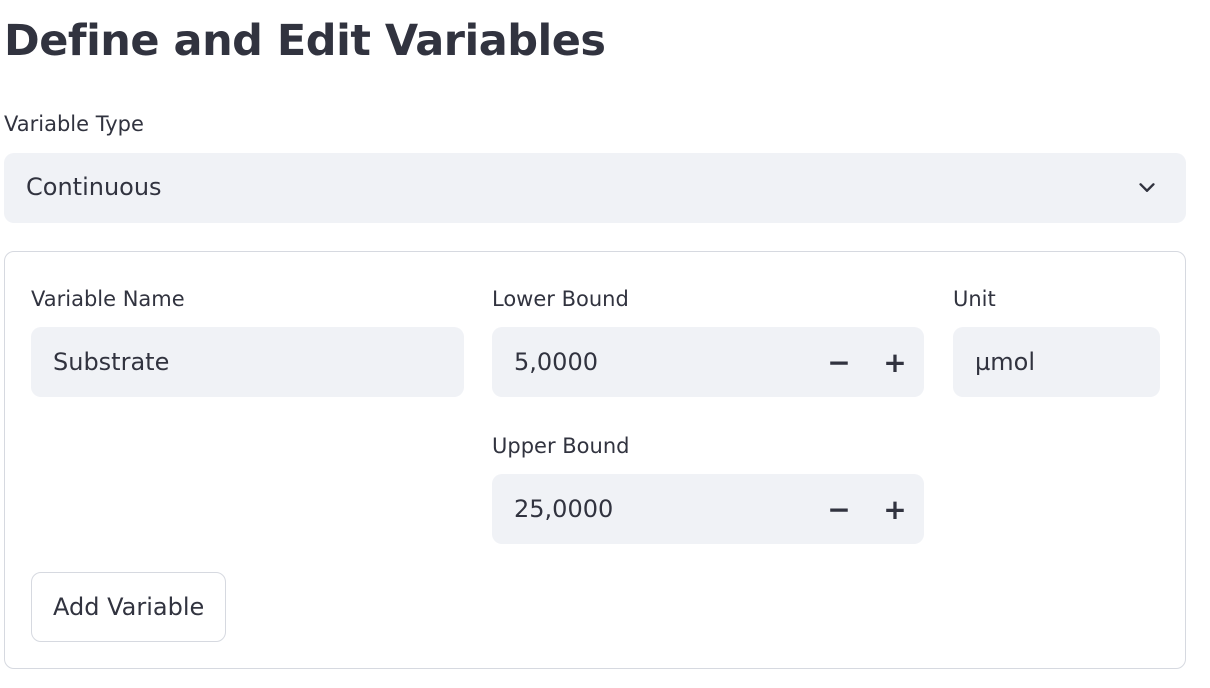  Describe the element at coordinates (595, 188) in the screenshot. I see `variable-type-select: Continuous` at that location.